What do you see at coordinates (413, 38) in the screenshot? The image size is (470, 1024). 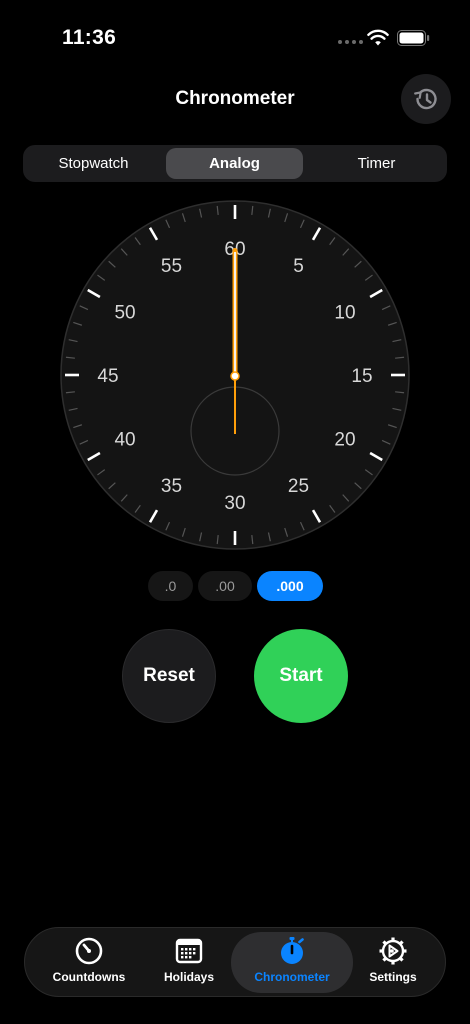 I see `battery-icon` at bounding box center [413, 38].